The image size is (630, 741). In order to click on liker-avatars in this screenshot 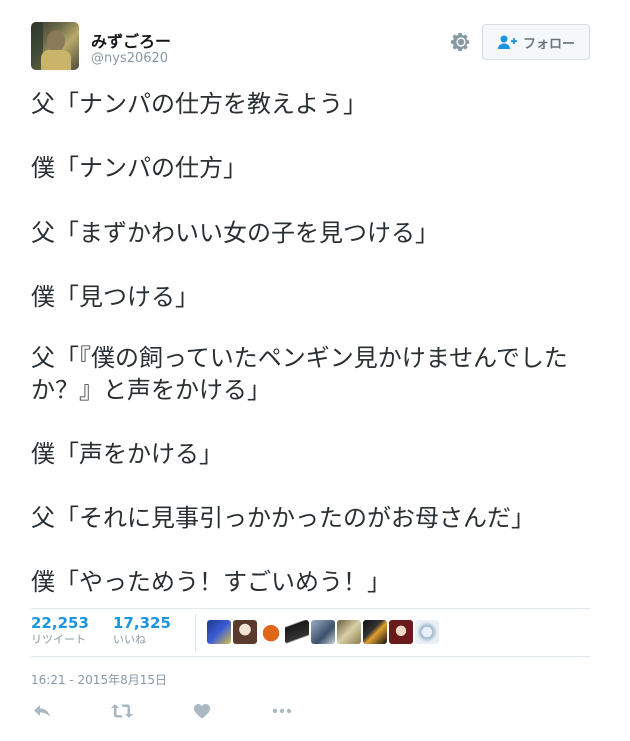, I will do `click(323, 632)`.